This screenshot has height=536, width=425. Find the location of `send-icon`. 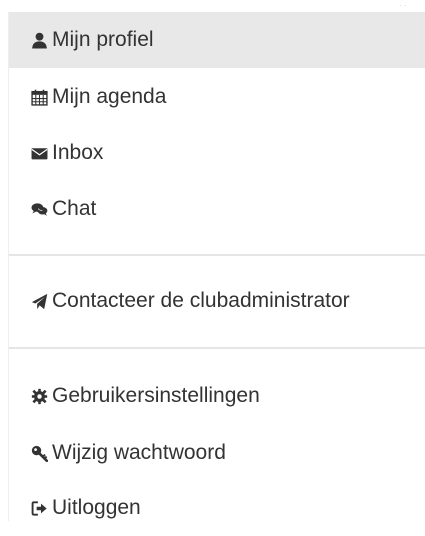

send-icon is located at coordinates (39, 301).